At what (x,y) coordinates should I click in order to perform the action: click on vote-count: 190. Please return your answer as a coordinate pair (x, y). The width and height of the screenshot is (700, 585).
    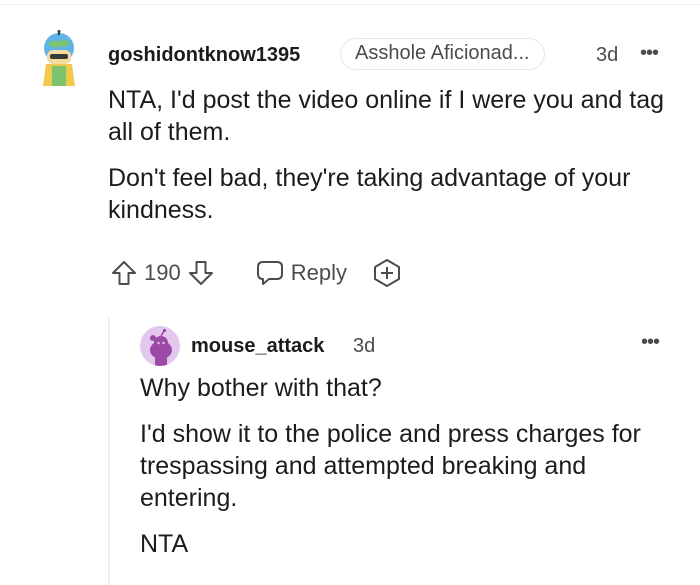
    Looking at the image, I should click on (162, 272).